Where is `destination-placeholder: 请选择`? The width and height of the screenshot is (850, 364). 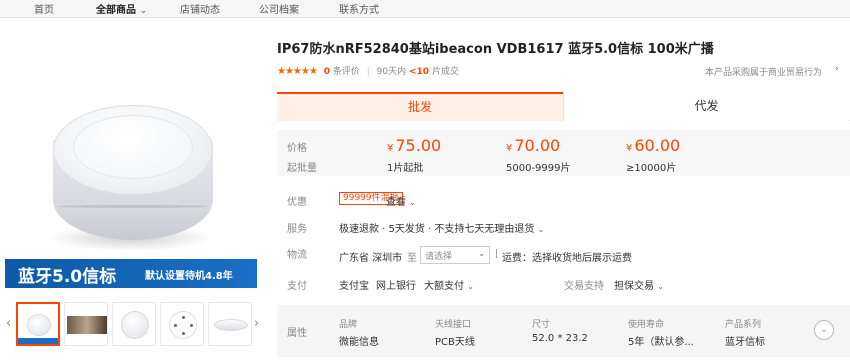 destination-placeholder: 请选择 is located at coordinates (439, 257).